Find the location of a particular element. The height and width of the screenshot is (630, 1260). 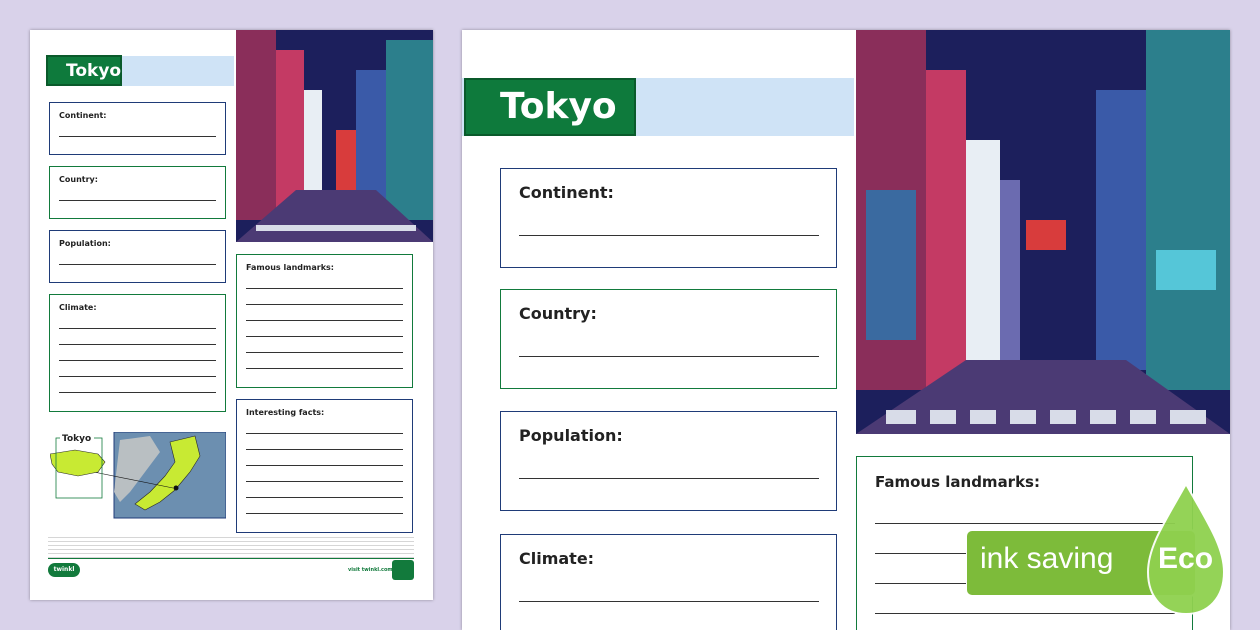

twinkl-logo: twinkl is located at coordinates (64, 570).